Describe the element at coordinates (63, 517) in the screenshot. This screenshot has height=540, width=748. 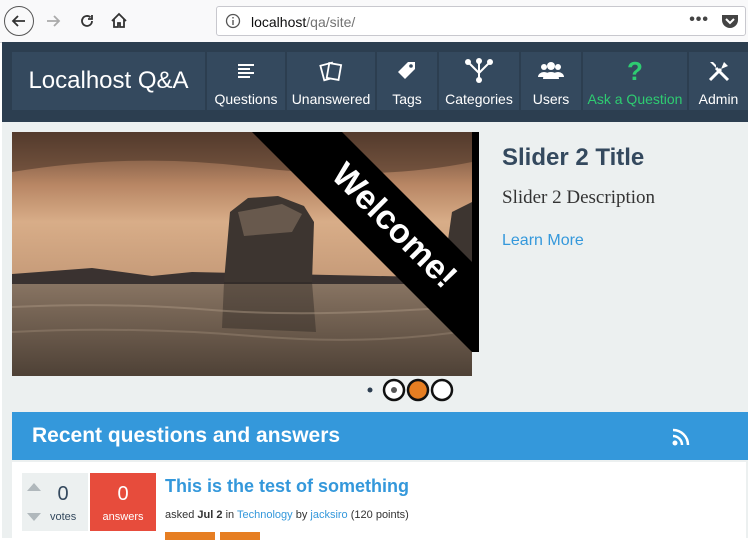
I see `votes-label: votes` at that location.